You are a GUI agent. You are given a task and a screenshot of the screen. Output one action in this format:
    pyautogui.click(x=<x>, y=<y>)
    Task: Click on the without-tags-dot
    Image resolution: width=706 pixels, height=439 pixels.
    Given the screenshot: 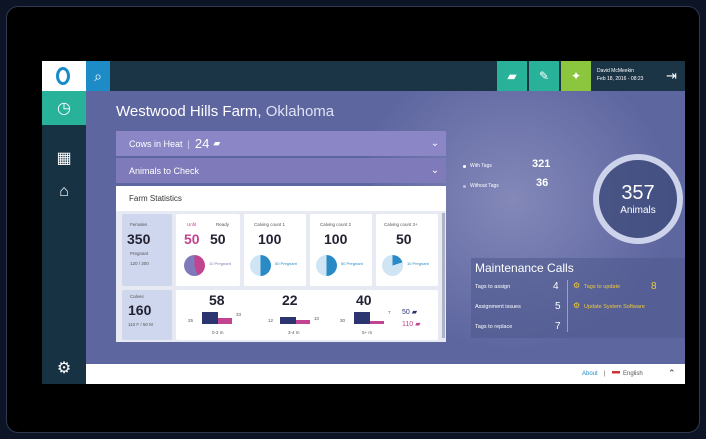 What is the action you would take?
    pyautogui.click(x=464, y=186)
    